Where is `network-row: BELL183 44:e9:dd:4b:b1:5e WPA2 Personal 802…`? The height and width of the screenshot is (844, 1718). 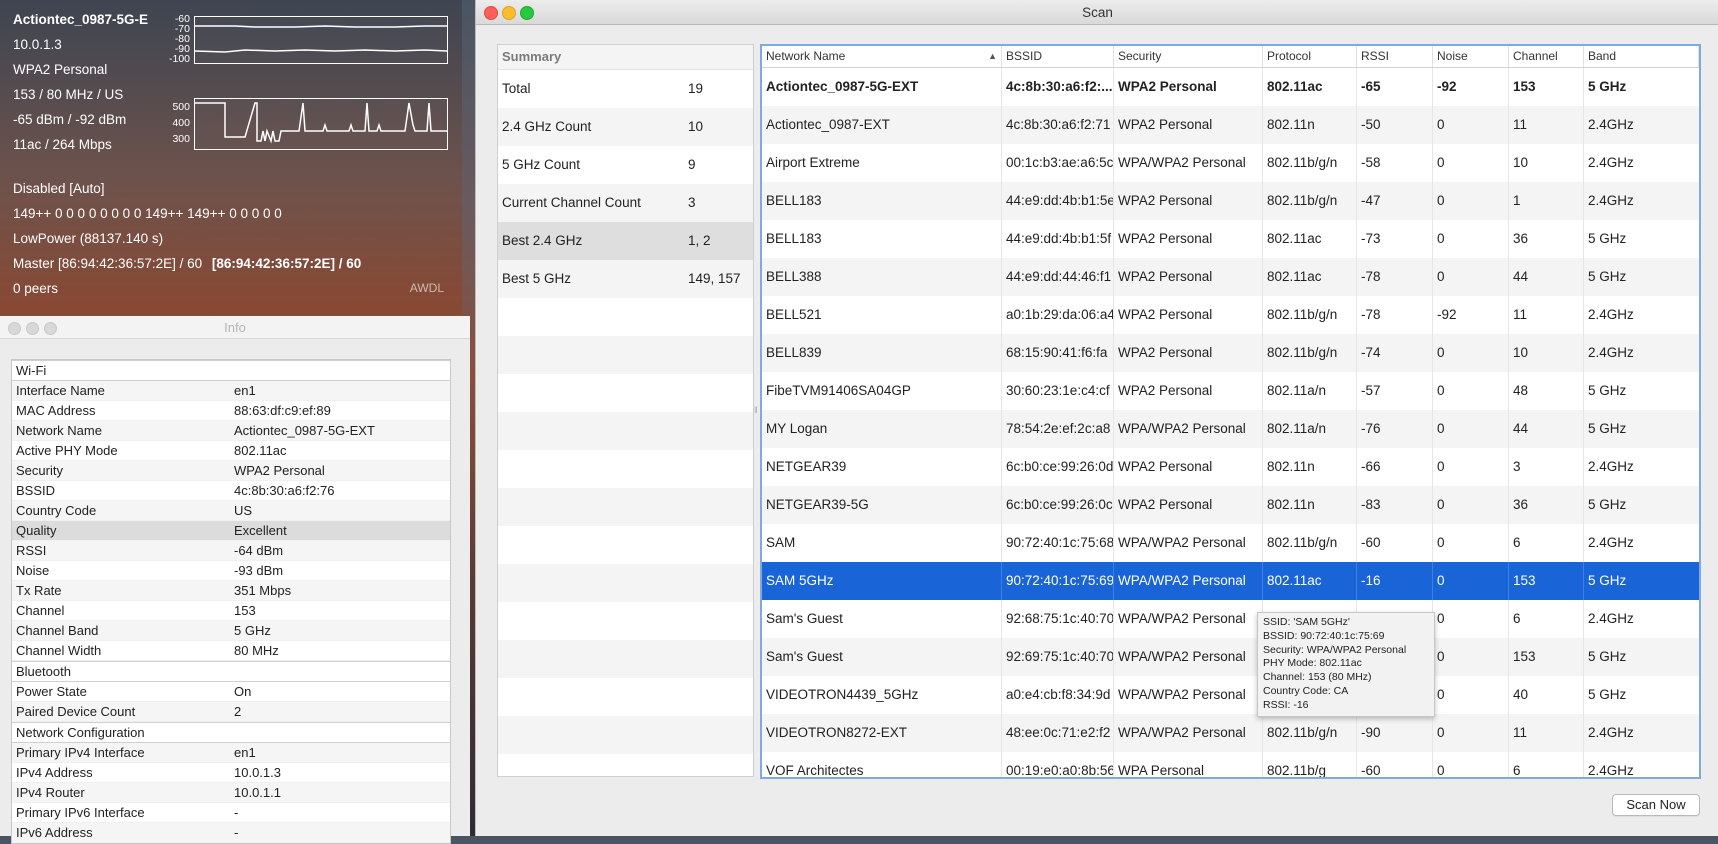 network-row: BELL183 44:e9:dd:4b:b1:5e WPA2 Personal 802… is located at coordinates (1230, 201).